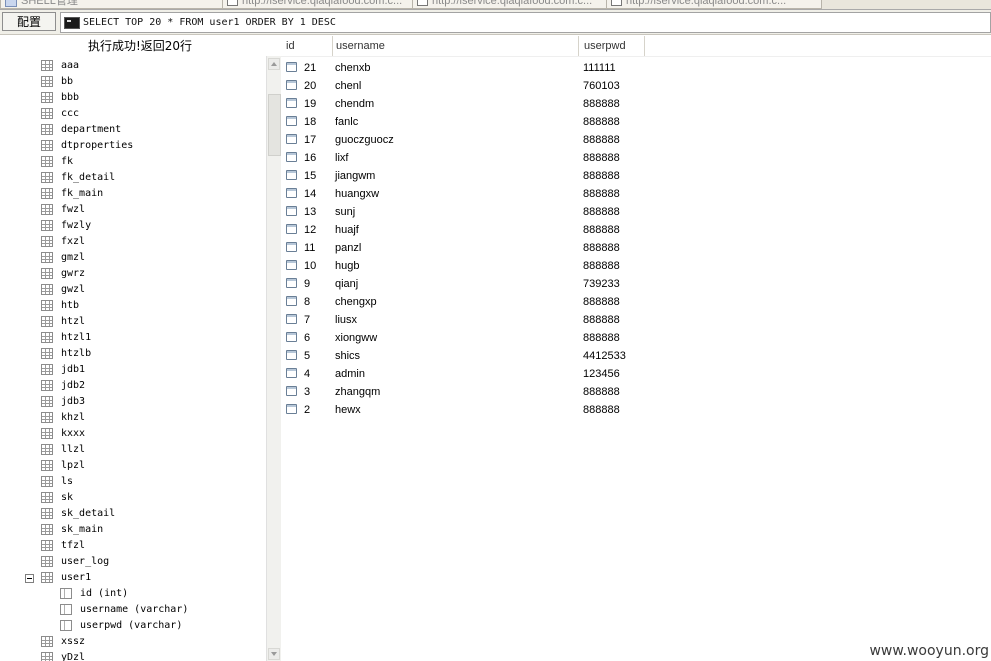  I want to click on table-row: 8 chengxp 888888, so click(636, 302).